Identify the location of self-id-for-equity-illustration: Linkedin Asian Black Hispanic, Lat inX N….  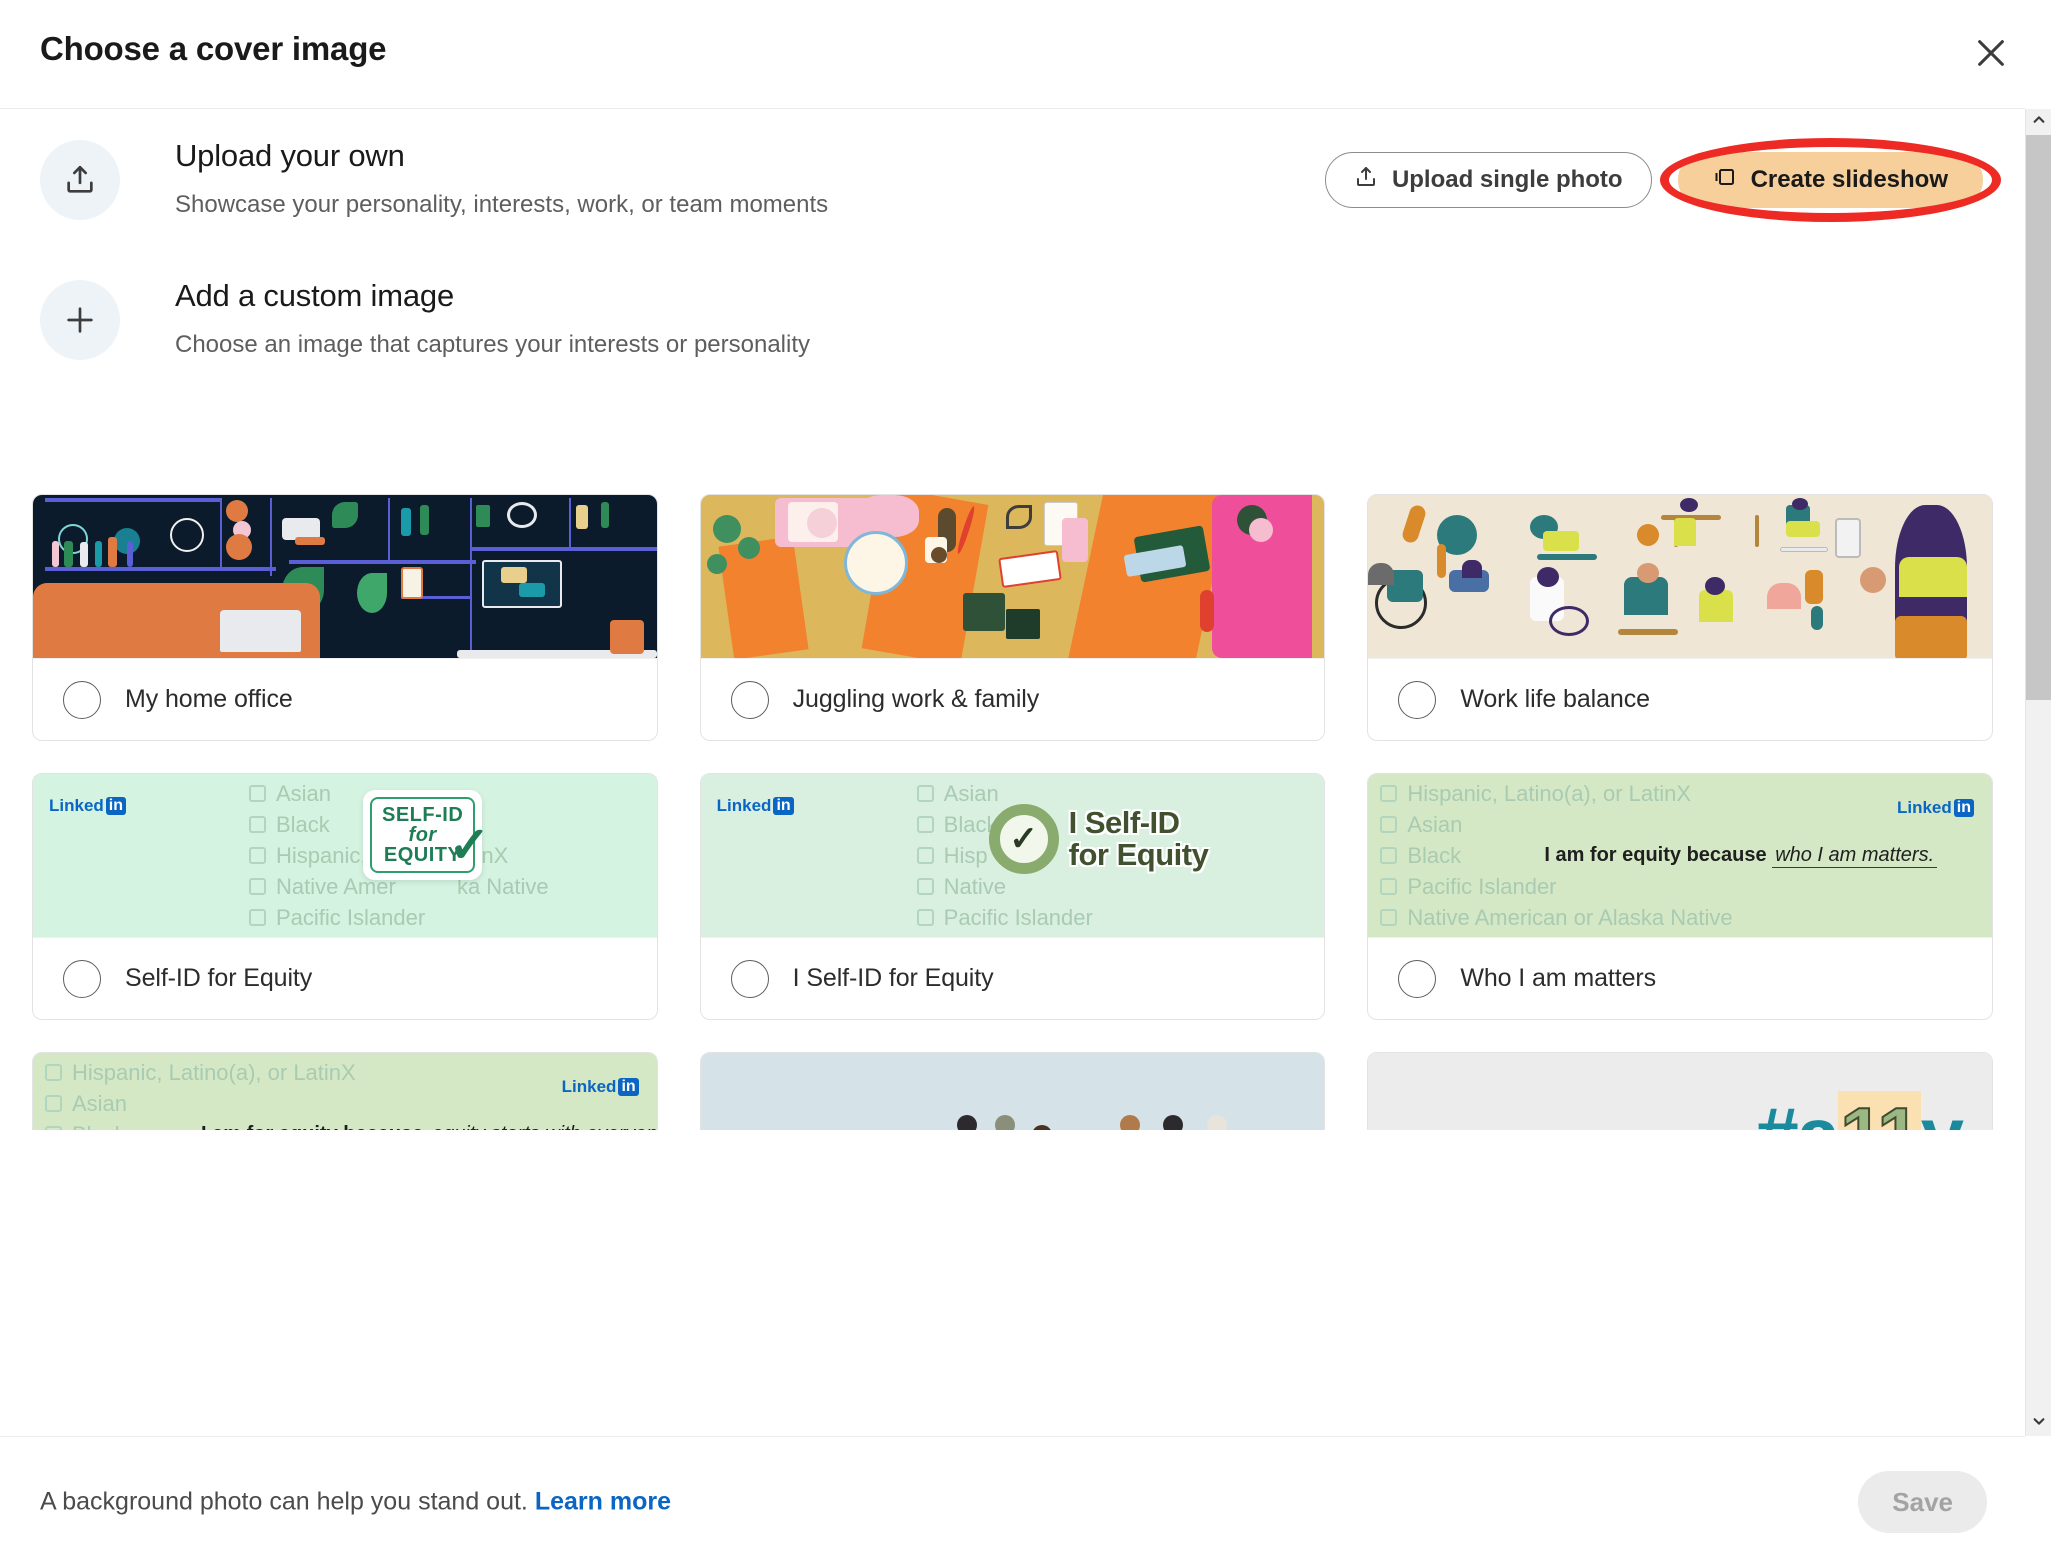
(345, 855).